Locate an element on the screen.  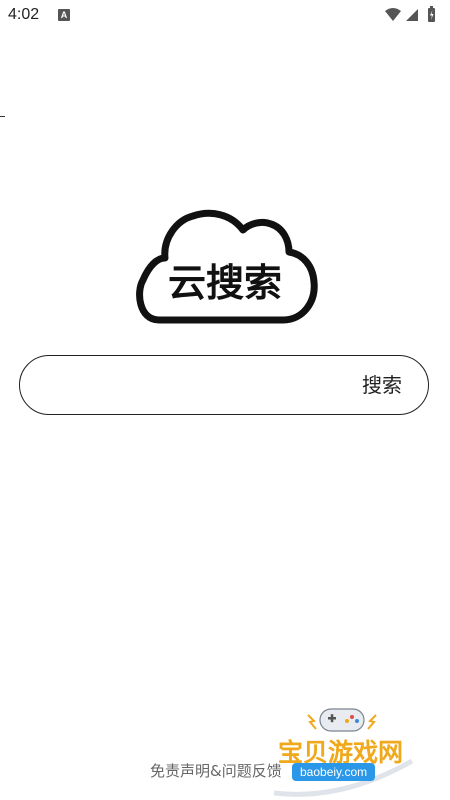
gamepad-icon is located at coordinates (342, 720).